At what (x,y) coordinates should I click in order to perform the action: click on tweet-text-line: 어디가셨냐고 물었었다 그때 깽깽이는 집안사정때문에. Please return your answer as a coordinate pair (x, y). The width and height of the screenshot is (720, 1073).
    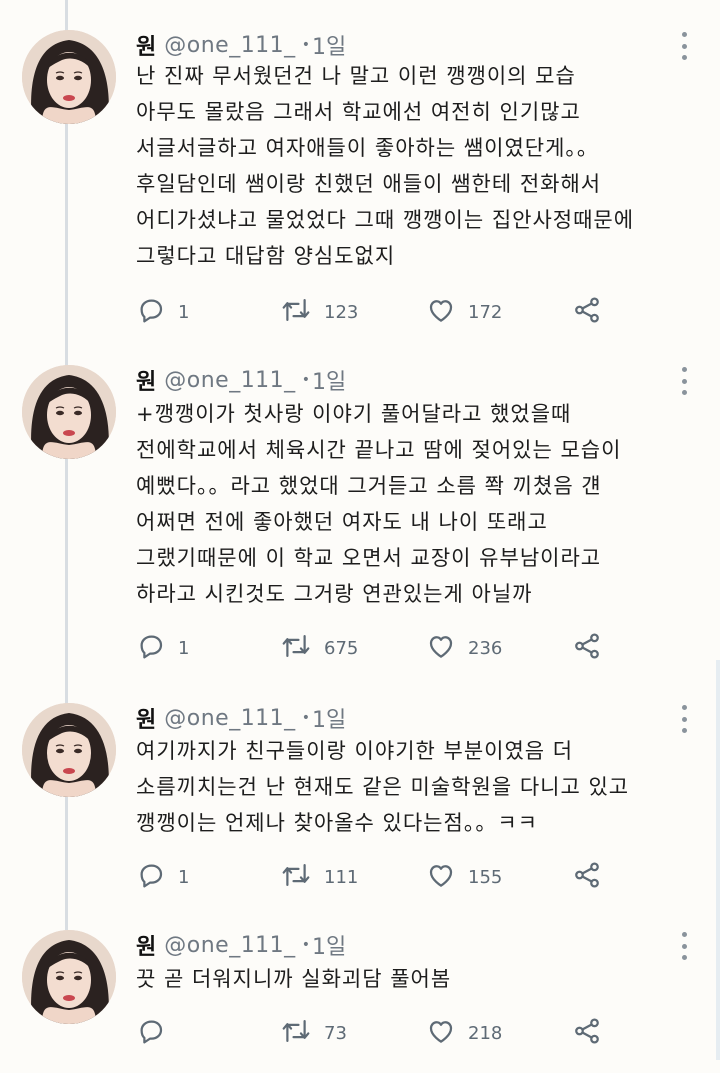
    Looking at the image, I should click on (385, 220).